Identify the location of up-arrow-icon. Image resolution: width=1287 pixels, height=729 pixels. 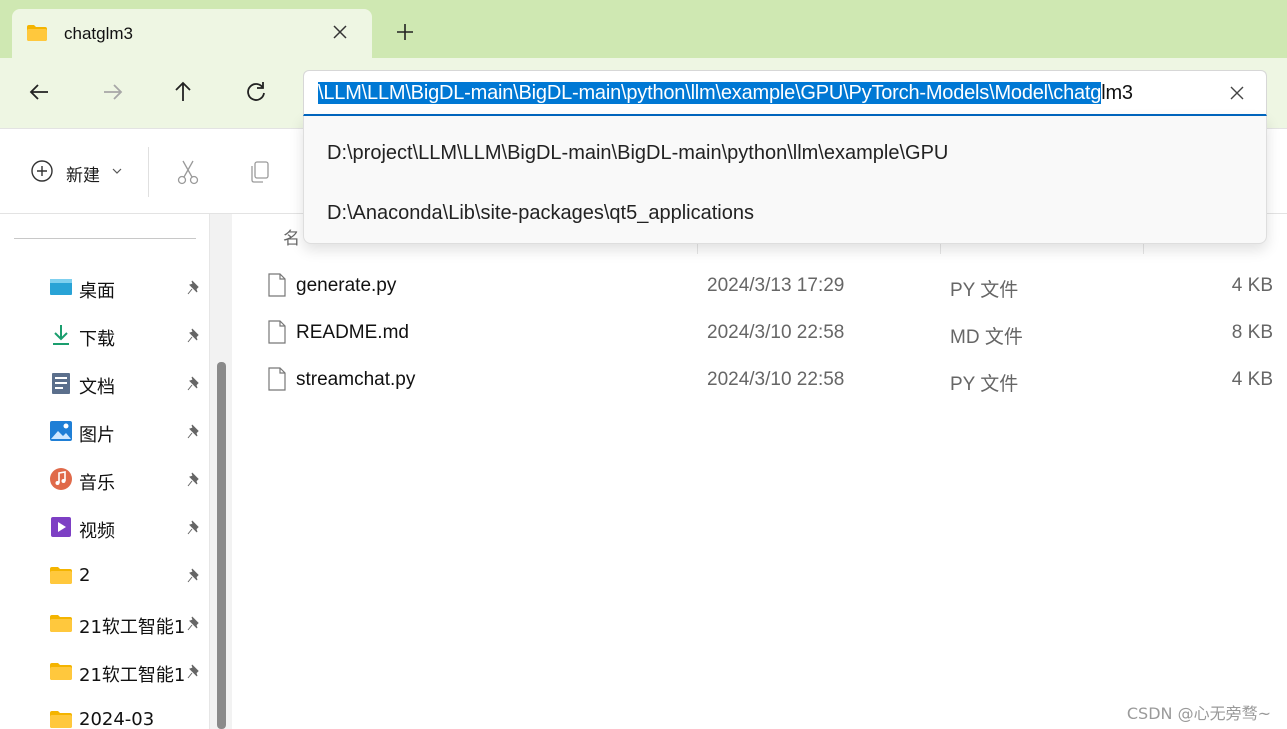
(183, 92).